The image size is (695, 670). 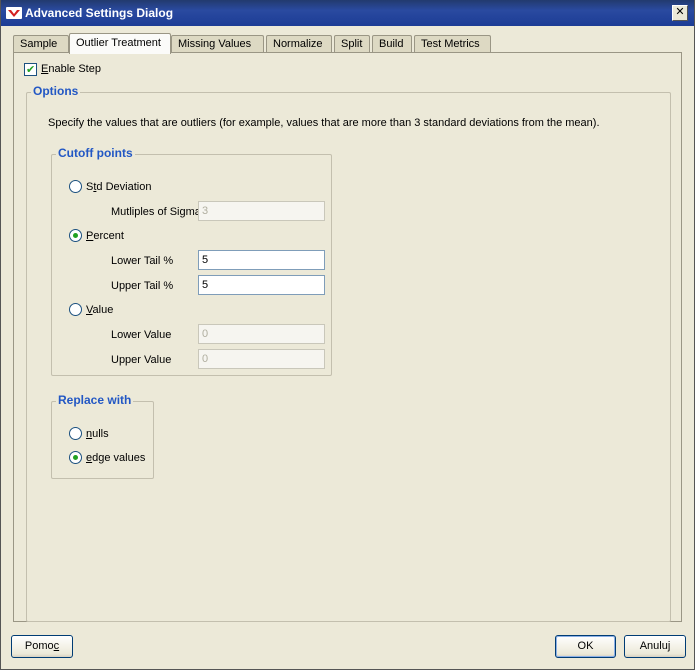 What do you see at coordinates (118, 187) in the screenshot?
I see `std-deviation-label: Std Deviation` at bounding box center [118, 187].